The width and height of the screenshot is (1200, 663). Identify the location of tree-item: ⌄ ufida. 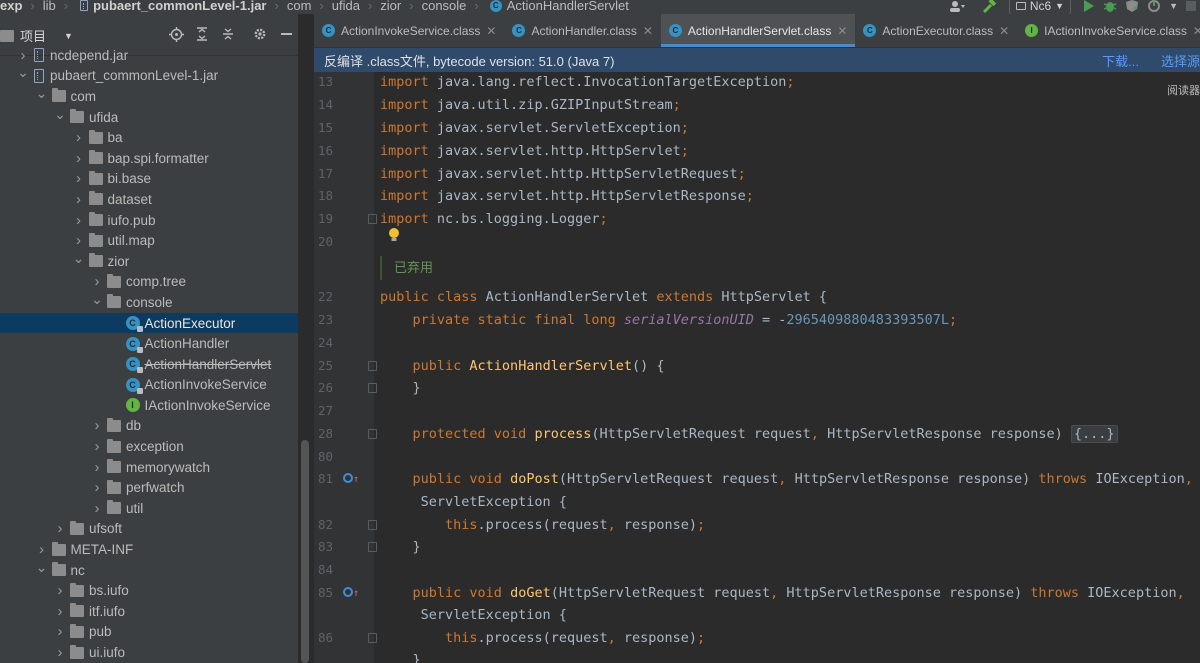
(149, 117).